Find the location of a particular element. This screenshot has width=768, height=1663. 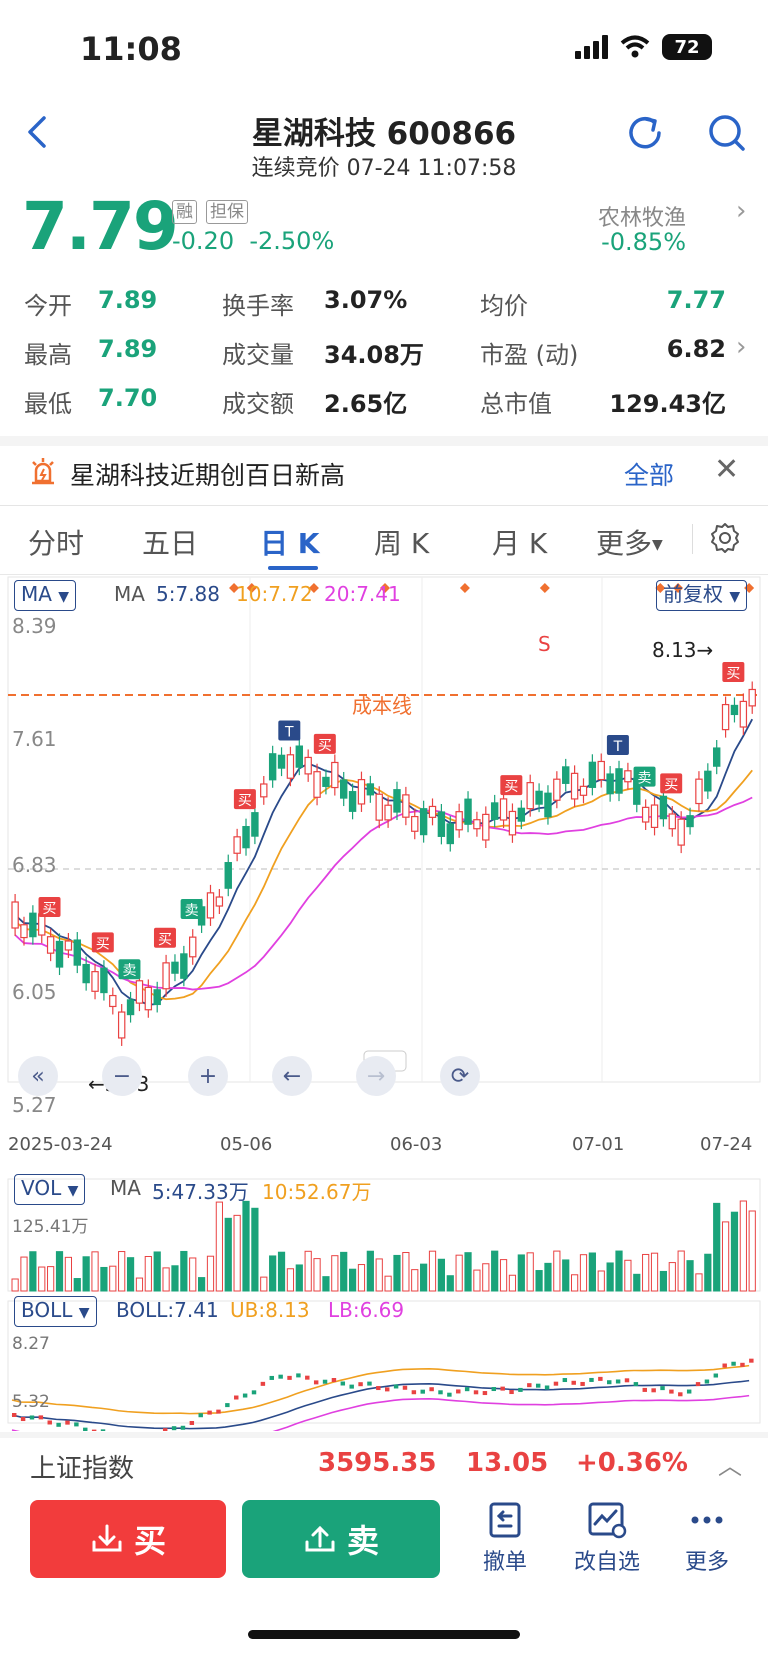

sell-button: 卖 is located at coordinates (341, 1539).